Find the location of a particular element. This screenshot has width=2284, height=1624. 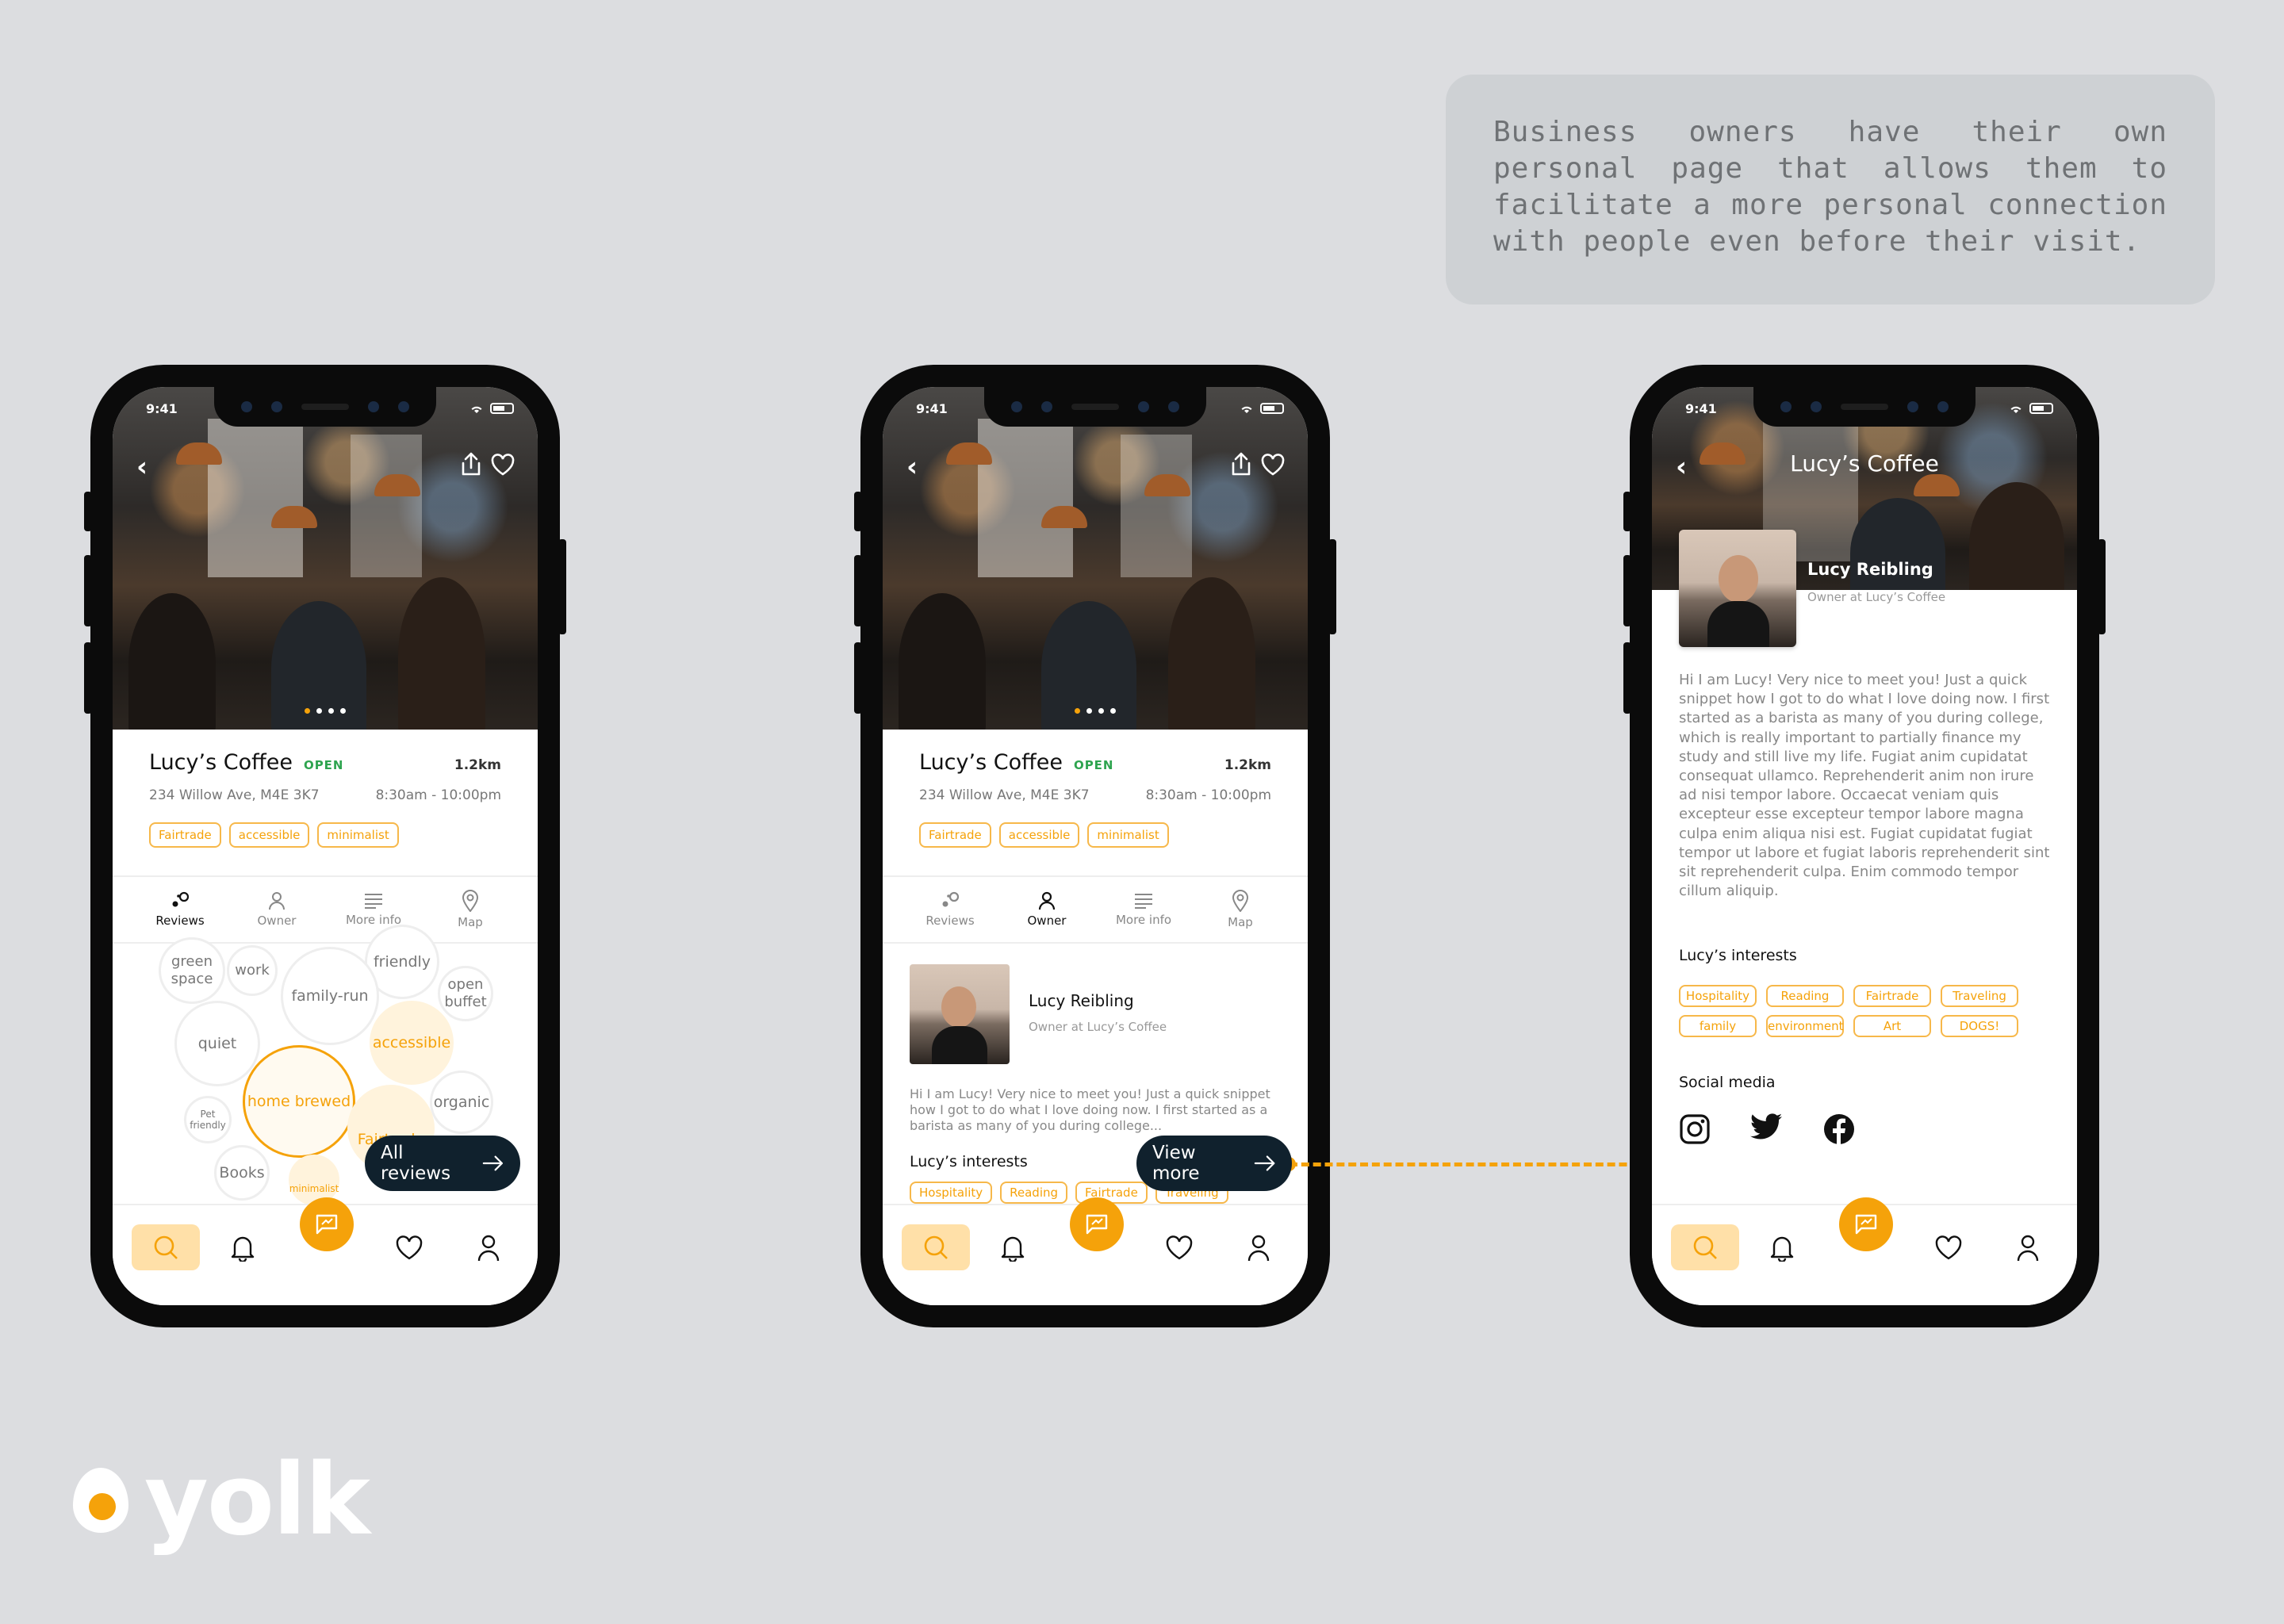

bell-icon is located at coordinates (1013, 1249).